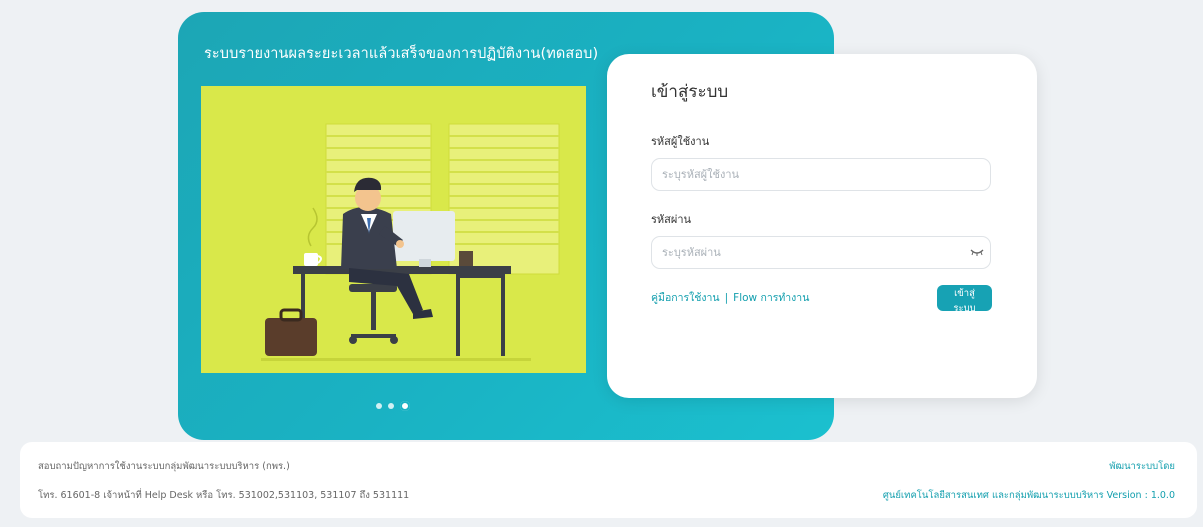 The height and width of the screenshot is (527, 1203). I want to click on carousel-indicators, so click(393, 406).